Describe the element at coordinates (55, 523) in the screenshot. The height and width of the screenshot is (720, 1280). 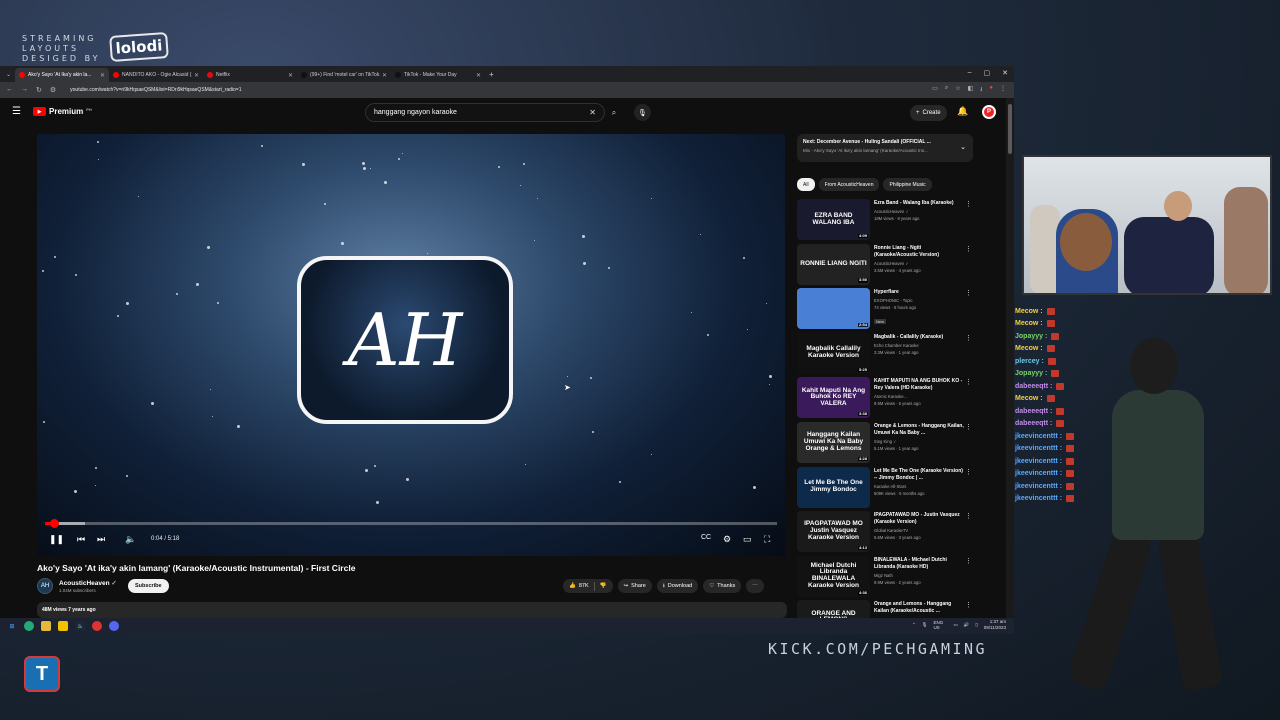
I see `scrubber-handle` at that location.